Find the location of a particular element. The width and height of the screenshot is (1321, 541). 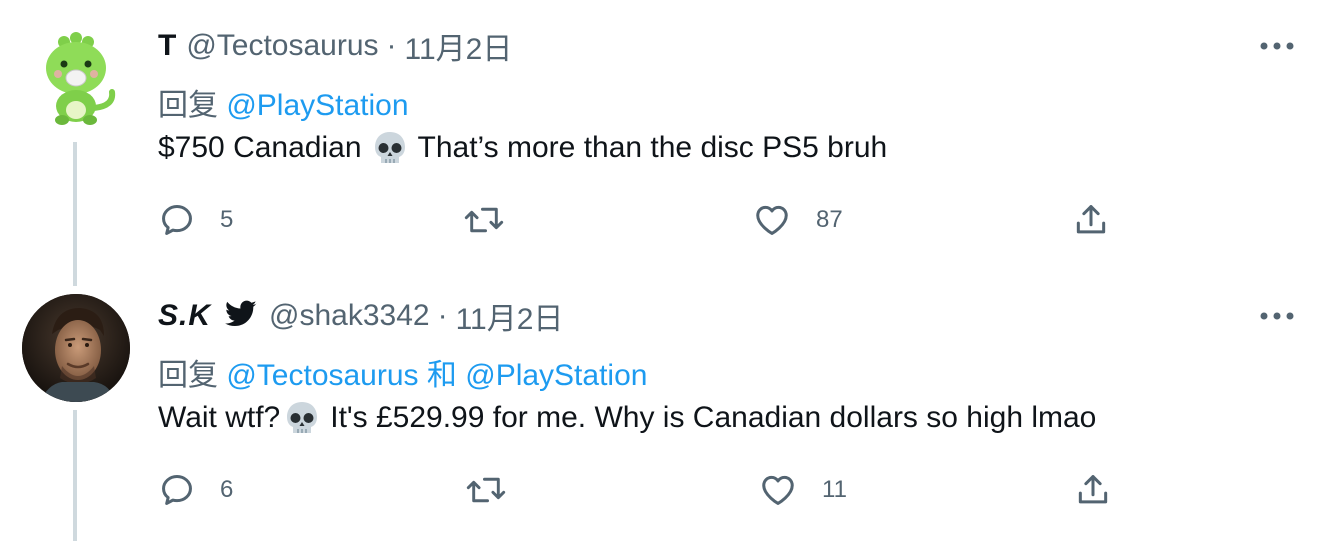

tweet-text-start: $750 Canadian is located at coordinates (260, 147).